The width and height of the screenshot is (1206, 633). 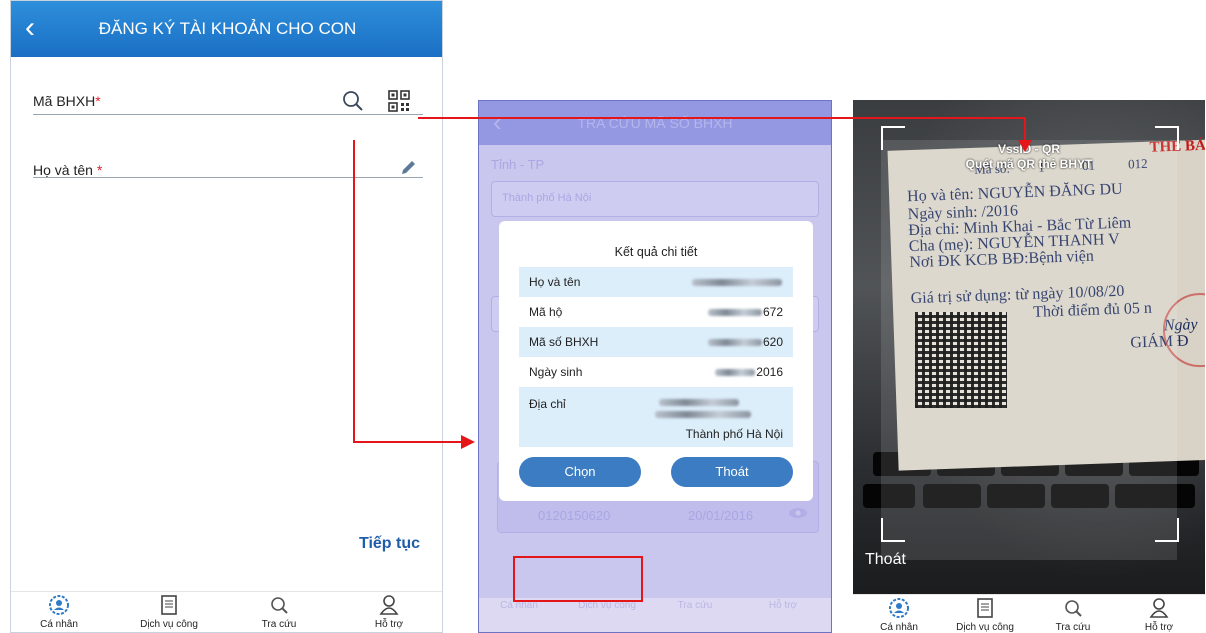 I want to click on header-bar: ‹ ĐĂNG KÝ TÀI KHOẢN CHO CON, so click(x=226, y=29).